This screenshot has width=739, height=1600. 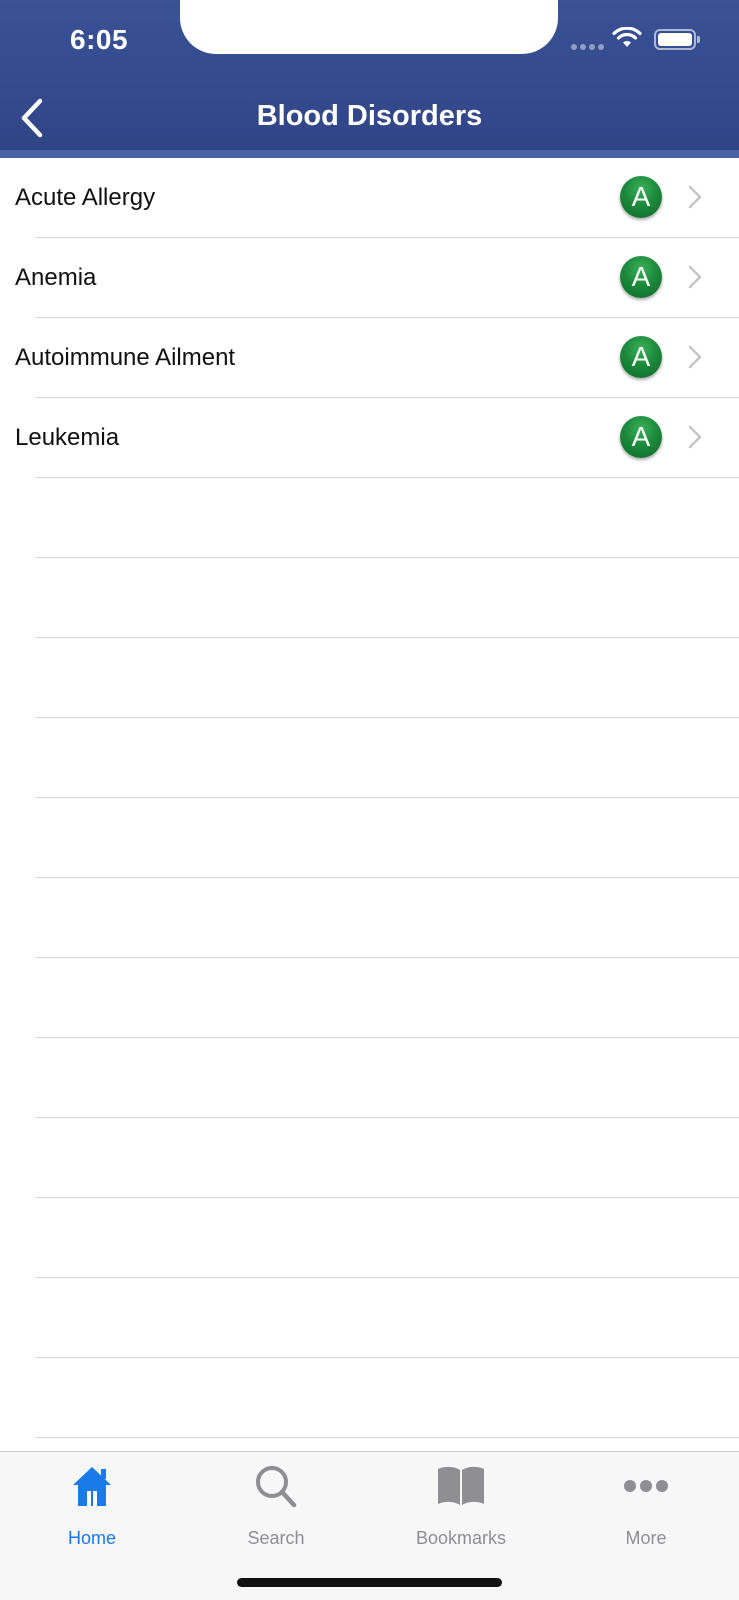 I want to click on list-item: Acute Allergy A, so click(x=369, y=198).